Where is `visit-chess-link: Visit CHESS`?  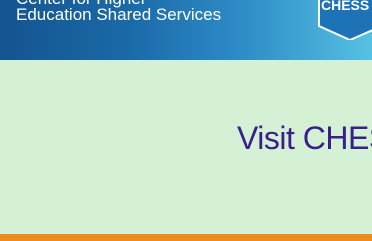
visit-chess-link: Visit CHESS is located at coordinates (304, 138).